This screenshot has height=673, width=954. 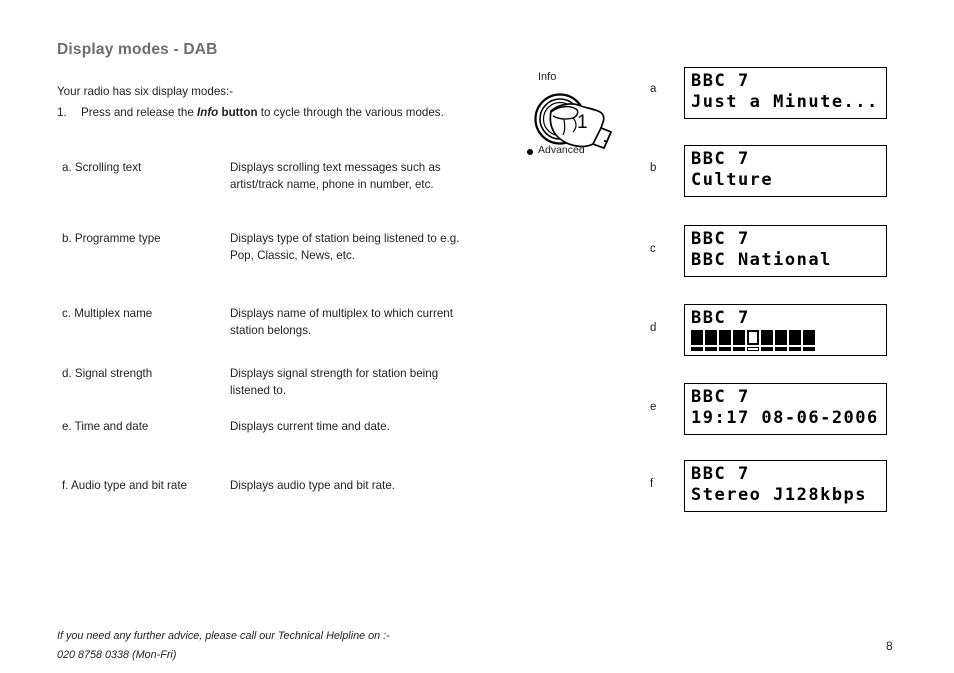 What do you see at coordinates (761, 260) in the screenshot?
I see `lcd-line-content: BBC National` at bounding box center [761, 260].